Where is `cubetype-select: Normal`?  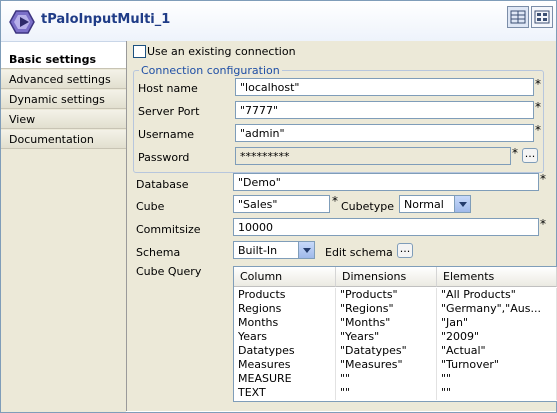 cubetype-select: Normal is located at coordinates (435, 204).